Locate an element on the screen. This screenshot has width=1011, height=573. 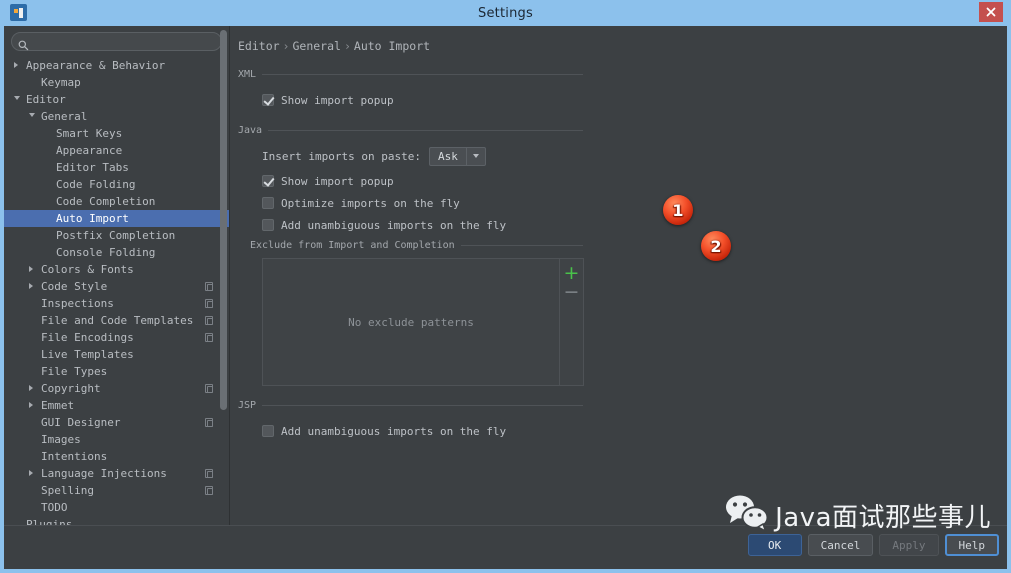
ok-button: OK is located at coordinates (774, 545).